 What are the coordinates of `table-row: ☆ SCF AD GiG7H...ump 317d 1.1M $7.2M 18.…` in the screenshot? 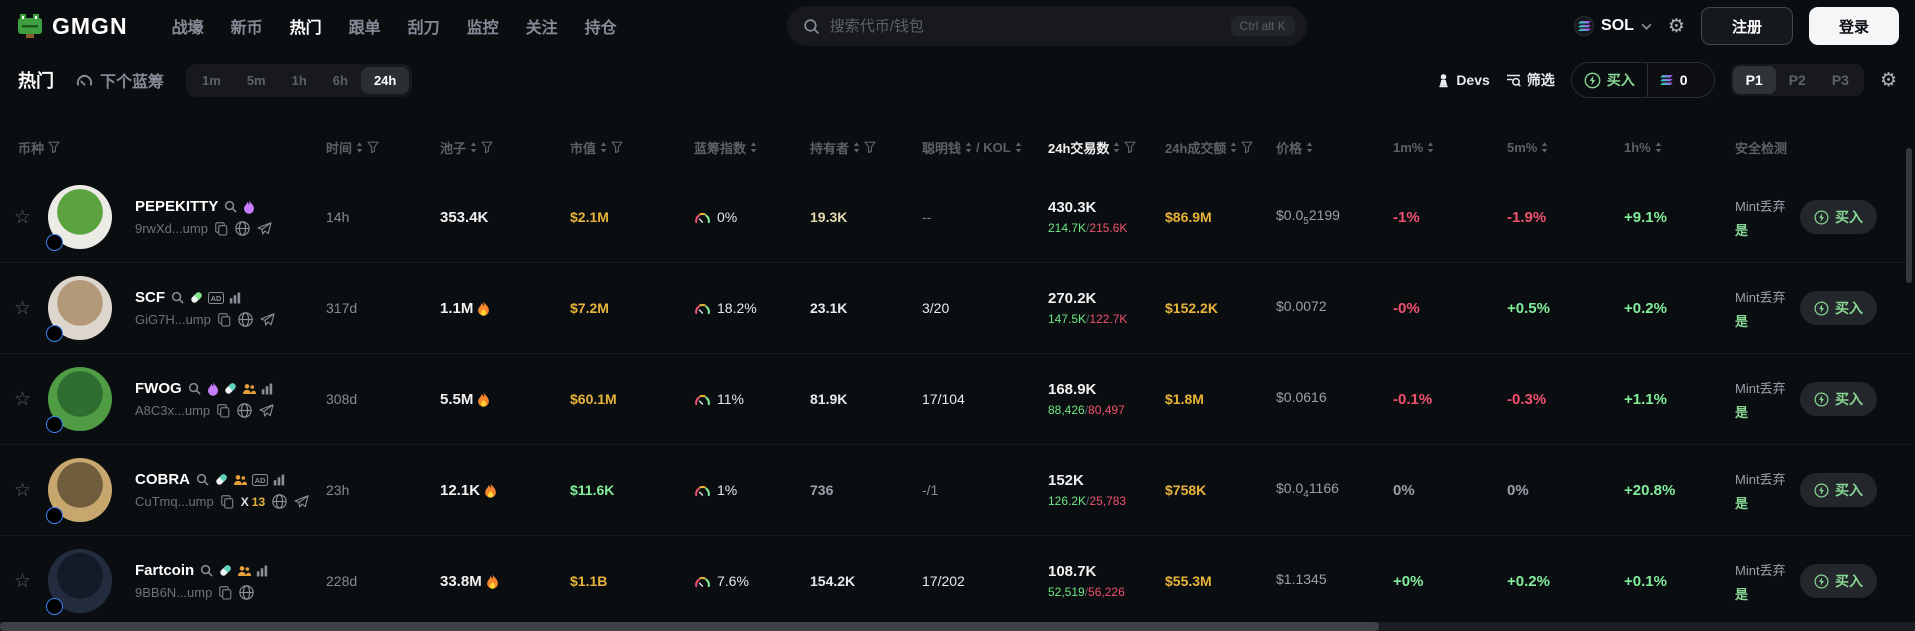 It's located at (957, 308).